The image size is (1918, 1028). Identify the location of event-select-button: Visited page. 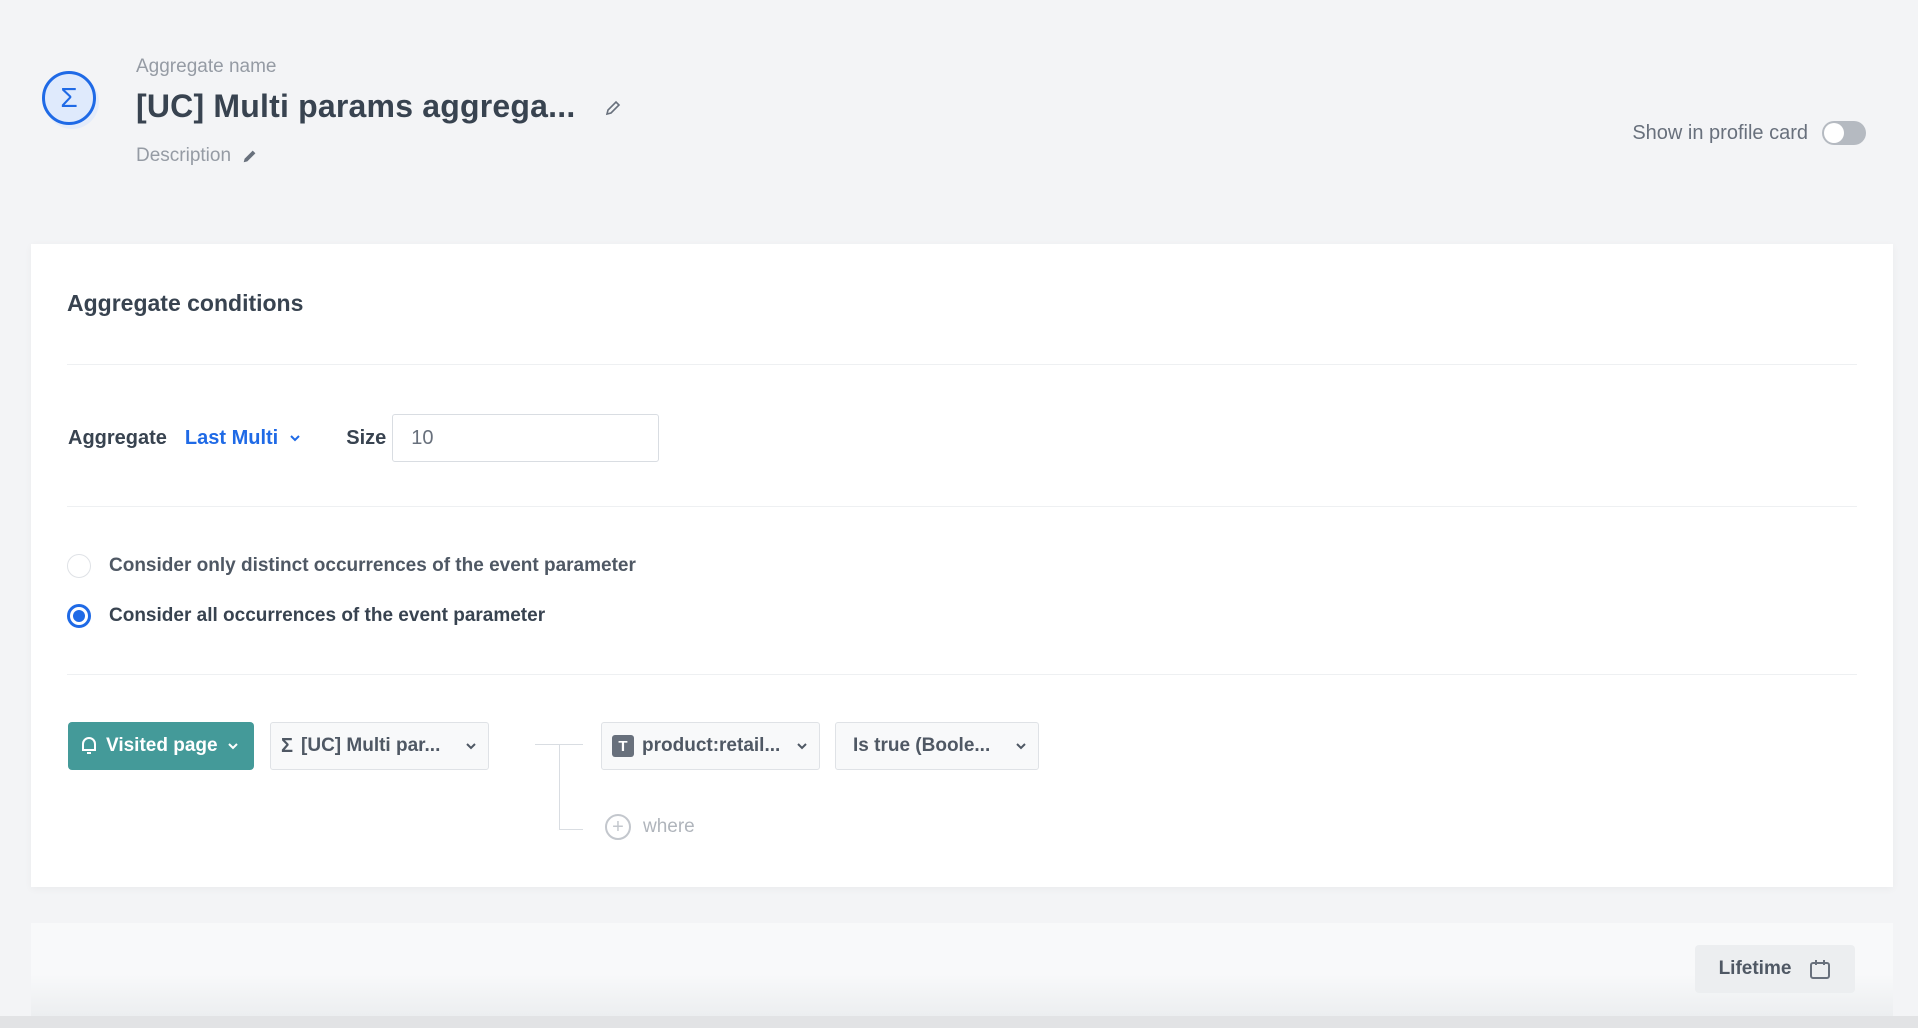
(161, 746).